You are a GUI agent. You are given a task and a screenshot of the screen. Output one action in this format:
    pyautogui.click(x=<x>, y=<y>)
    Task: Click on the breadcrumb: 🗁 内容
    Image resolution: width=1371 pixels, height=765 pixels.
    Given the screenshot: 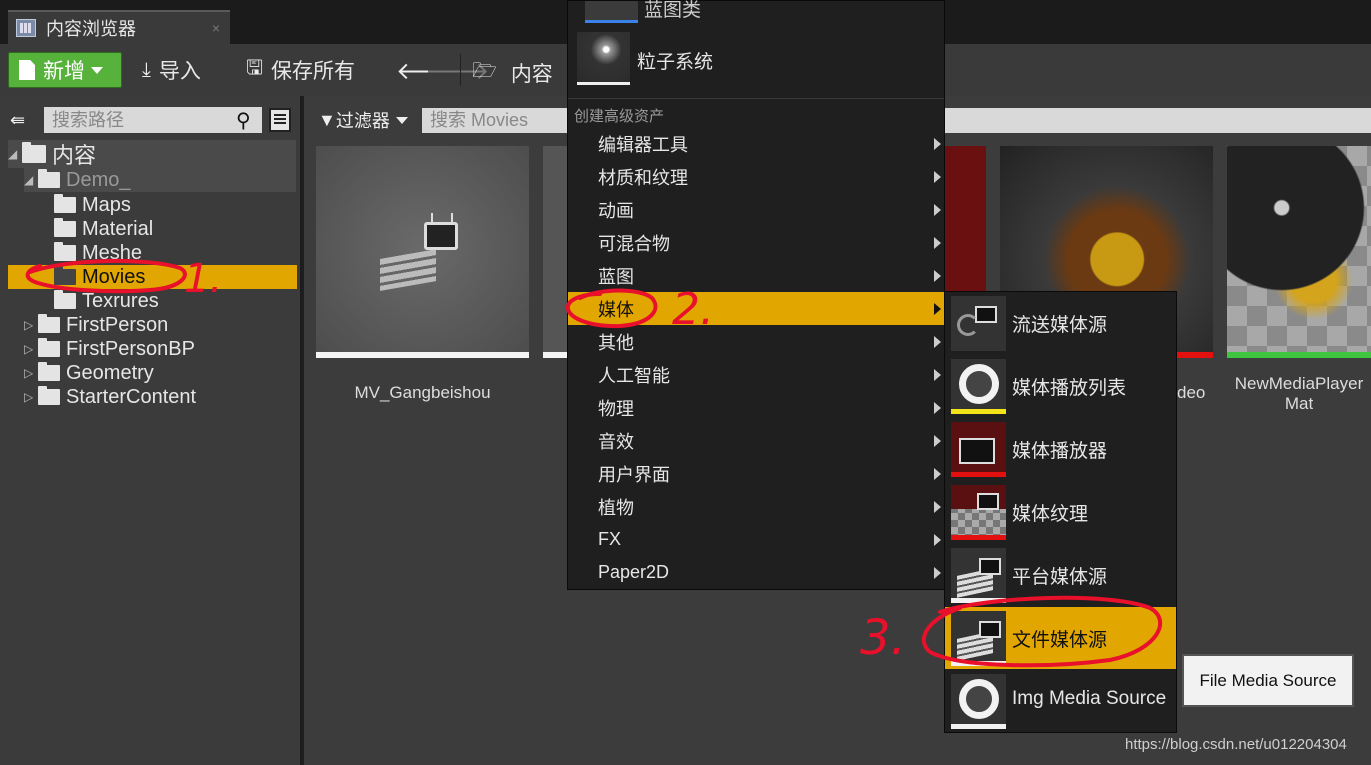 What is the action you would take?
    pyautogui.click(x=512, y=73)
    